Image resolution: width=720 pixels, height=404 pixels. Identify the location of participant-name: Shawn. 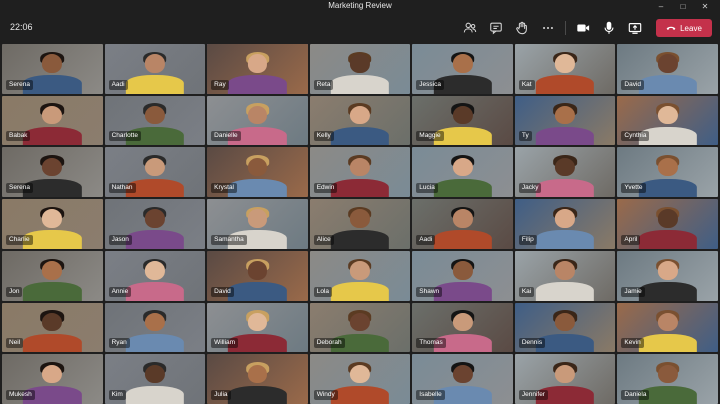
(429, 291).